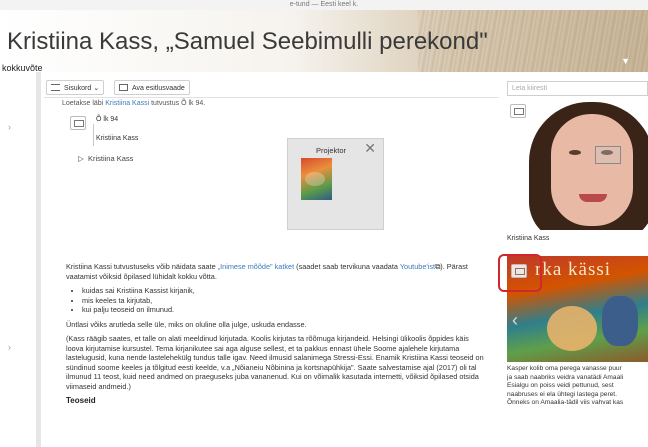 Image resolution: width=648 pixels, height=447 pixels. I want to click on book-desc-line: ja saab naabriks veidra vanatädi Amaali, so click(565, 377).